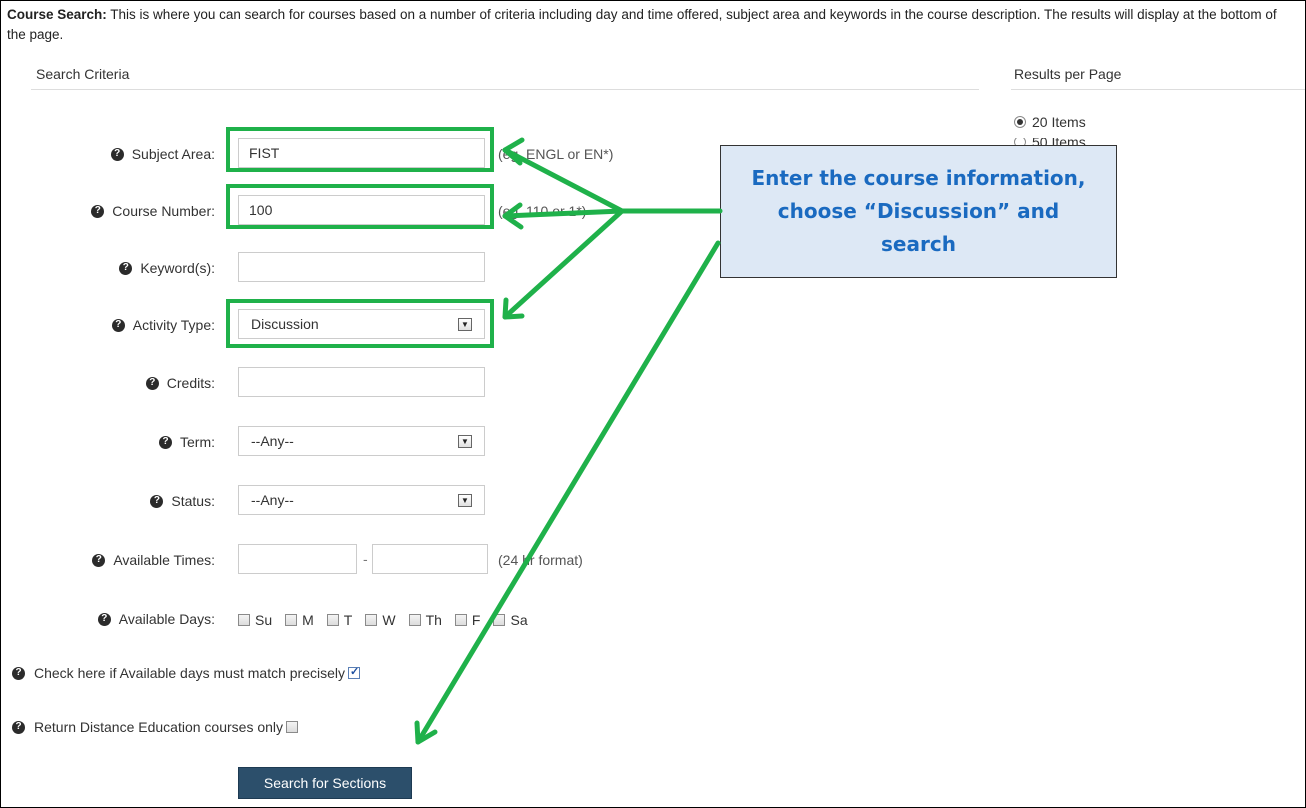 The height and width of the screenshot is (808, 1306). What do you see at coordinates (430, 559) in the screenshot?
I see `available-times-end-input` at bounding box center [430, 559].